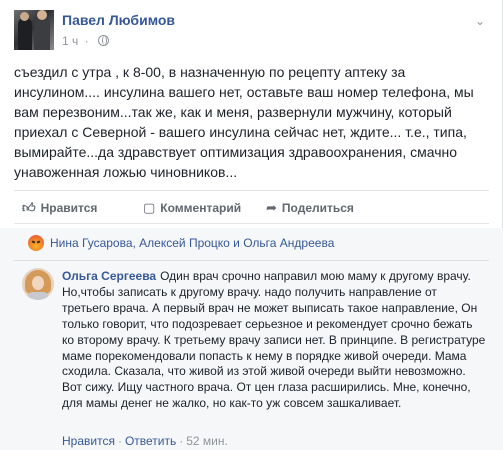  Describe the element at coordinates (118, 20) in the screenshot. I see `post-author-name: Павел Любимов` at that location.